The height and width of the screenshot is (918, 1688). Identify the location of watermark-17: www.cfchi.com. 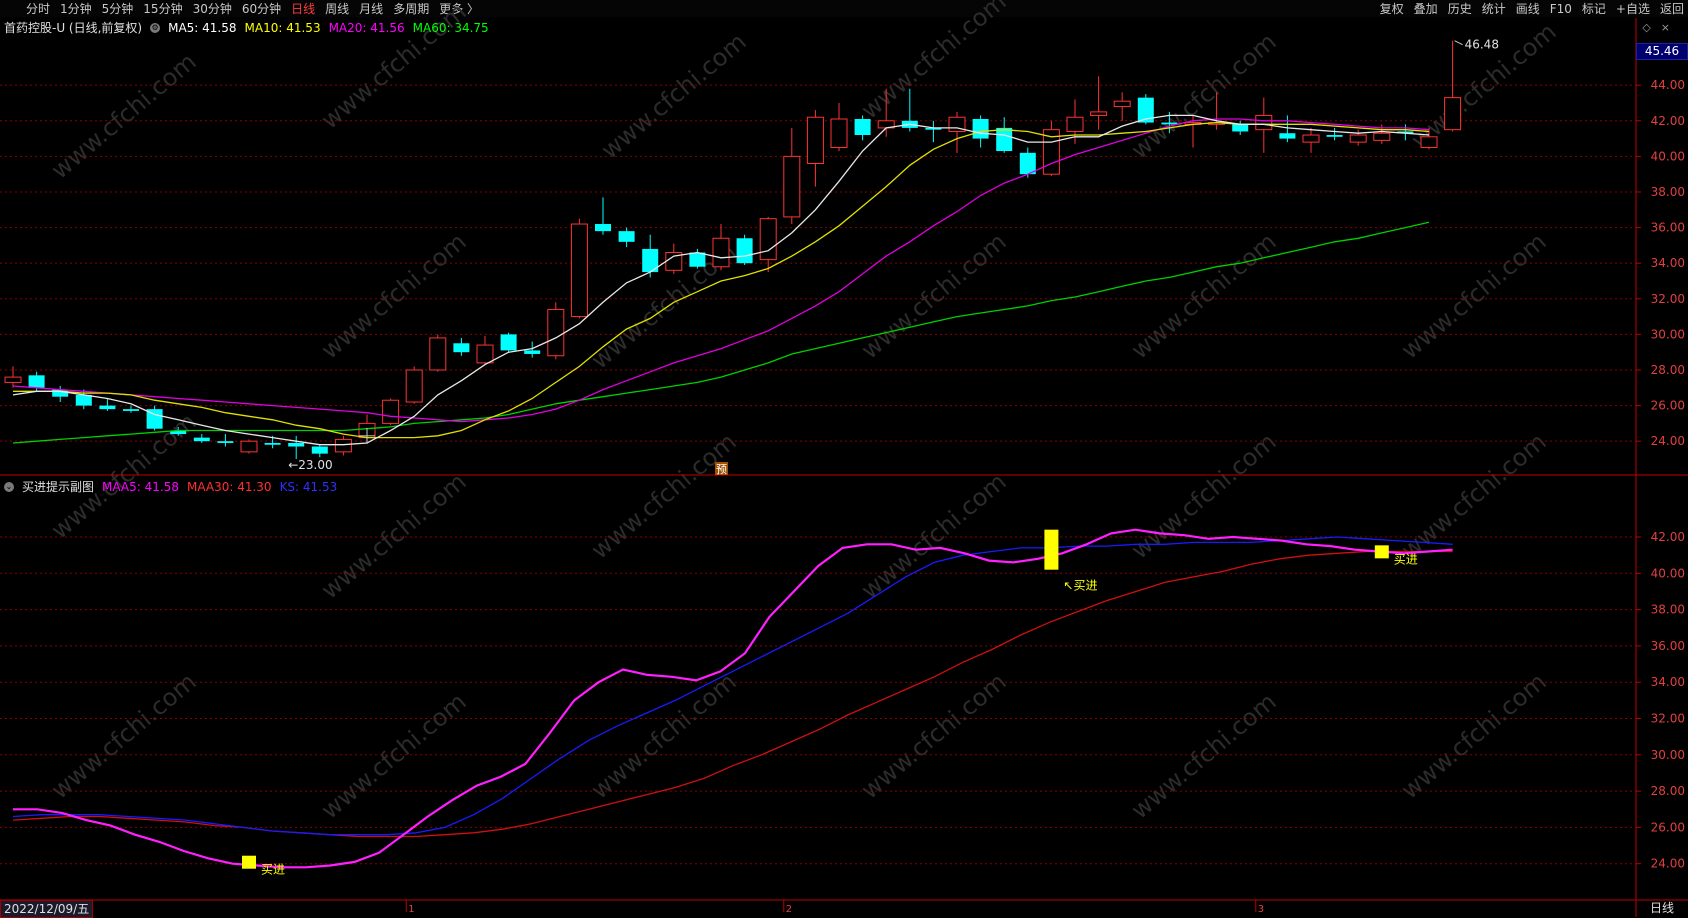
(1474, 735).